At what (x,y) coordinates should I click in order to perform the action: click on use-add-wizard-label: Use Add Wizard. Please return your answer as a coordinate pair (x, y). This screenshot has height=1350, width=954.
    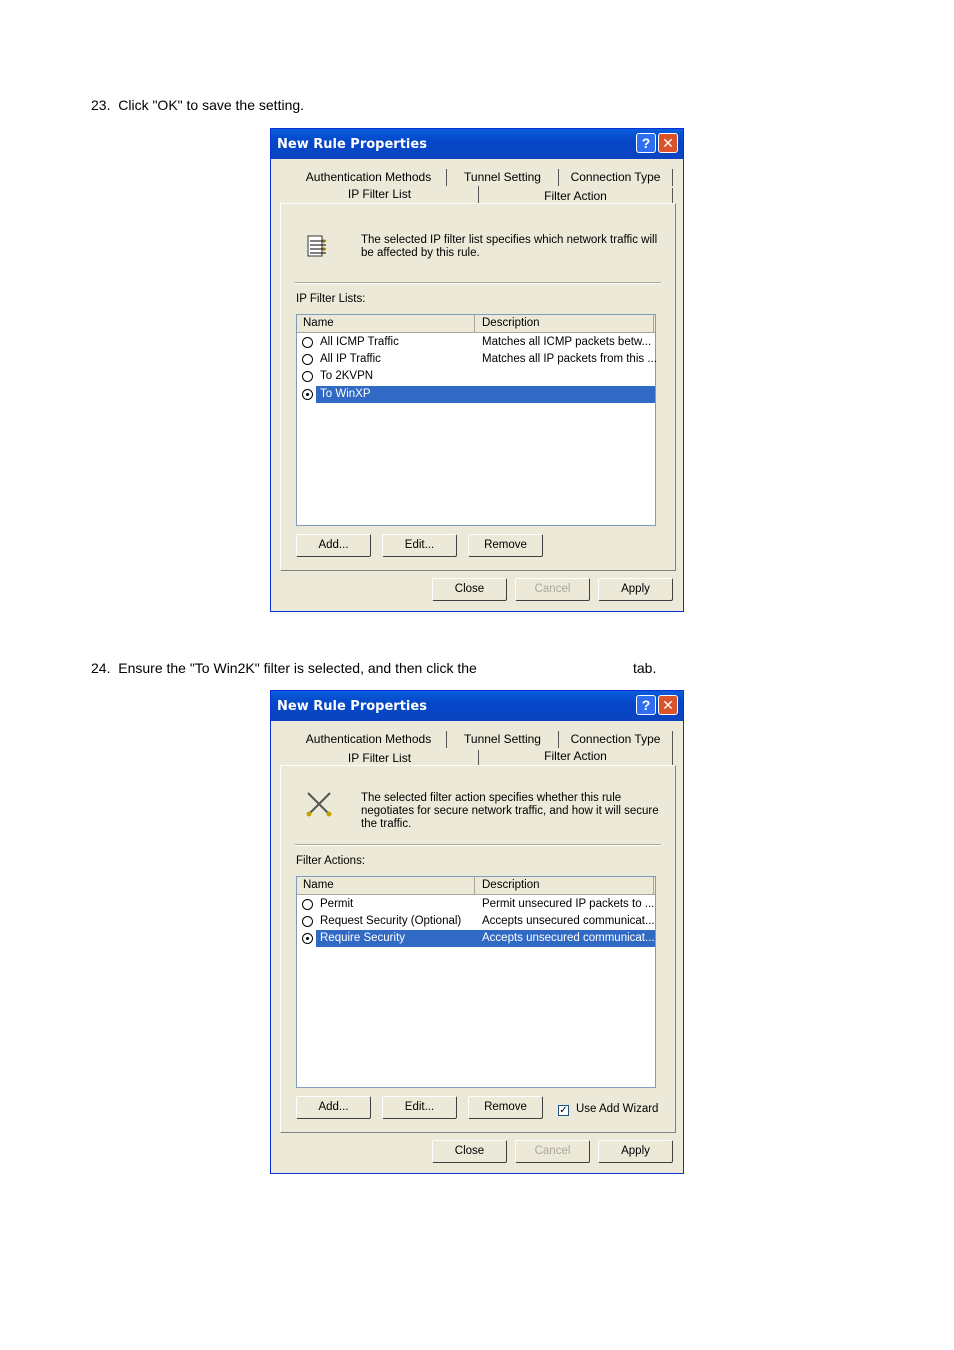
    Looking at the image, I should click on (617, 1109).